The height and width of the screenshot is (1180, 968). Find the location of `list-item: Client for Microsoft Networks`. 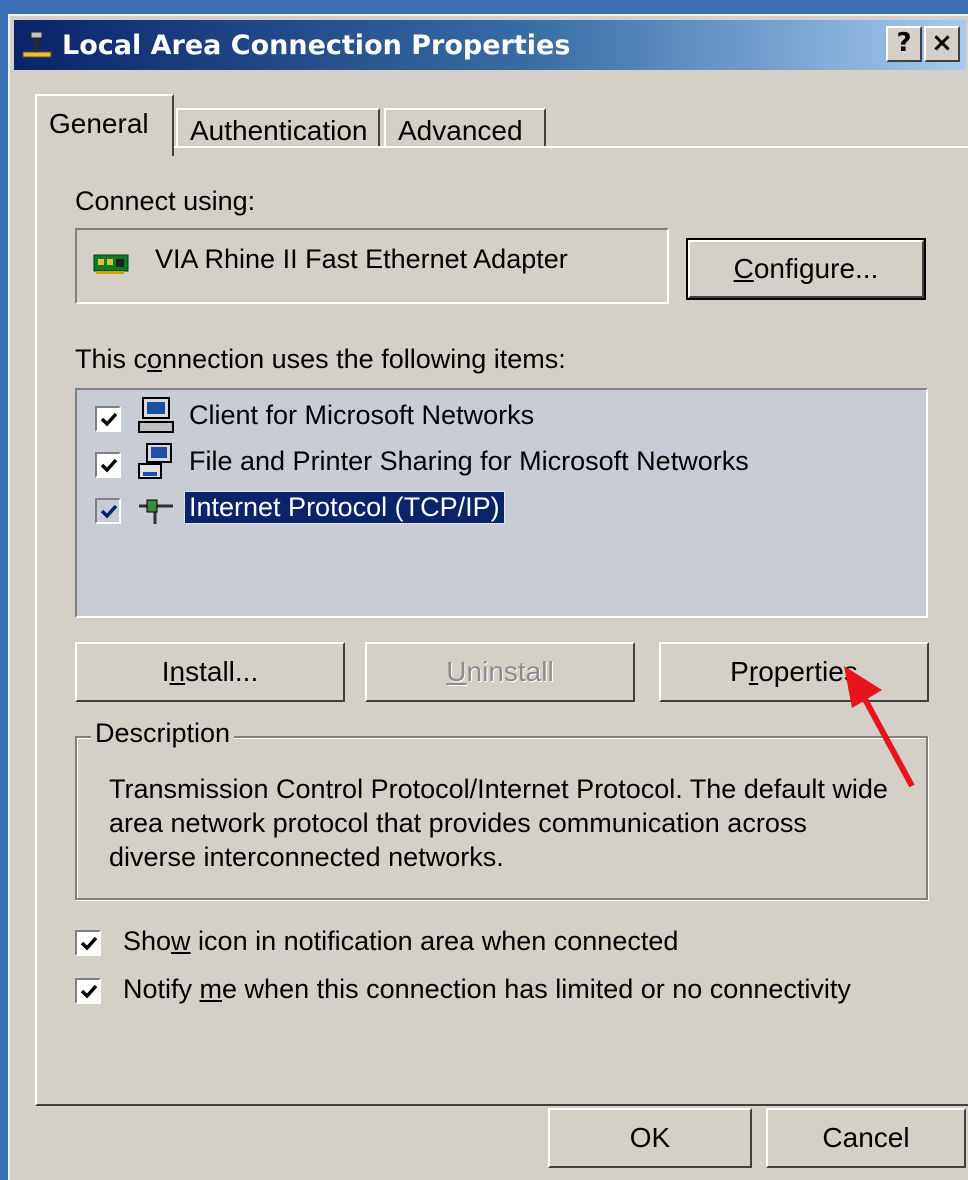

list-item: Client for Microsoft Networks is located at coordinates (497, 418).